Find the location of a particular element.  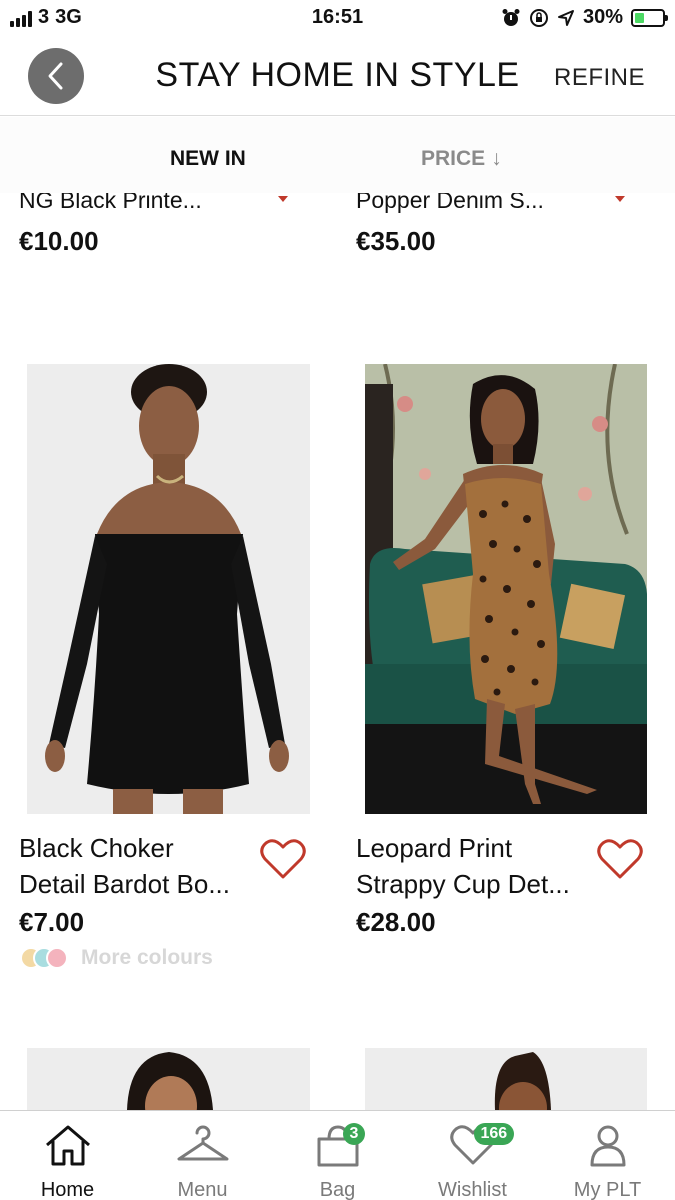

tab-bag: 3 Bag is located at coordinates (337, 1155).